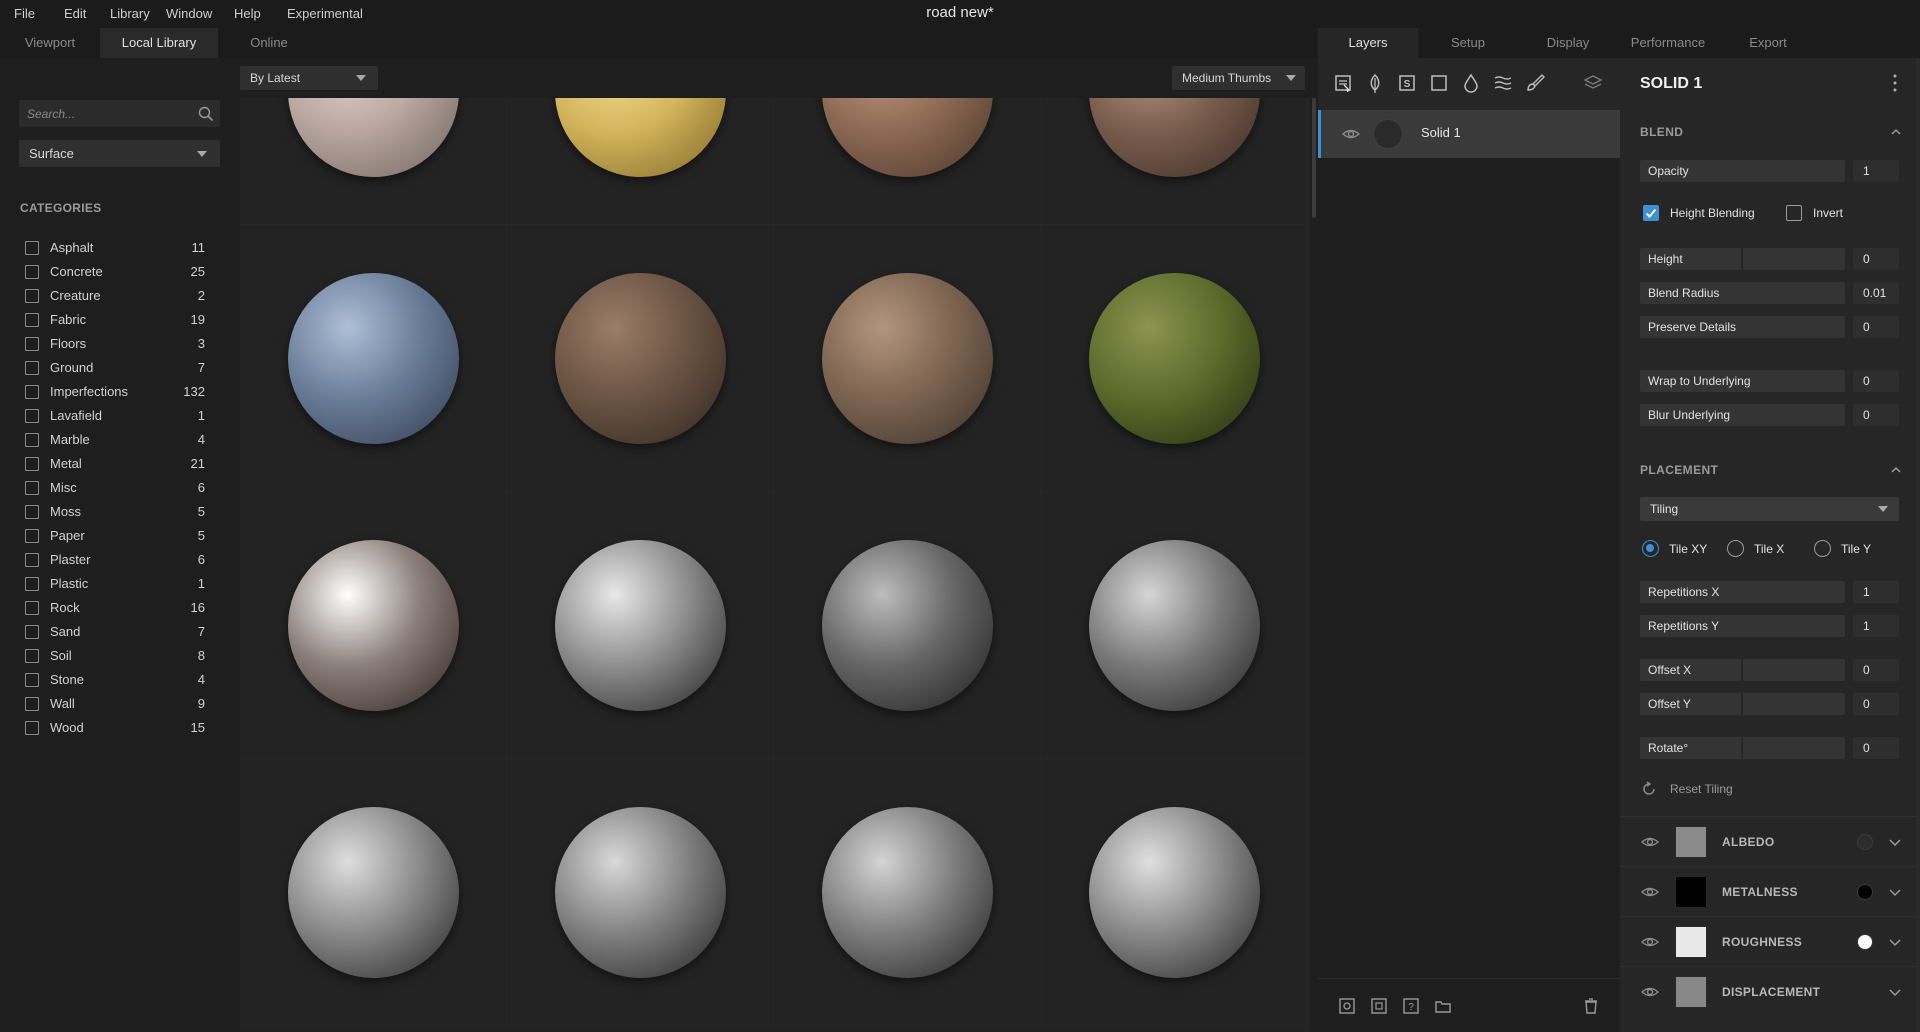  Describe the element at coordinates (1770, 941) in the screenshot. I see `channel-row-roughness: ROUGHNESS` at that location.